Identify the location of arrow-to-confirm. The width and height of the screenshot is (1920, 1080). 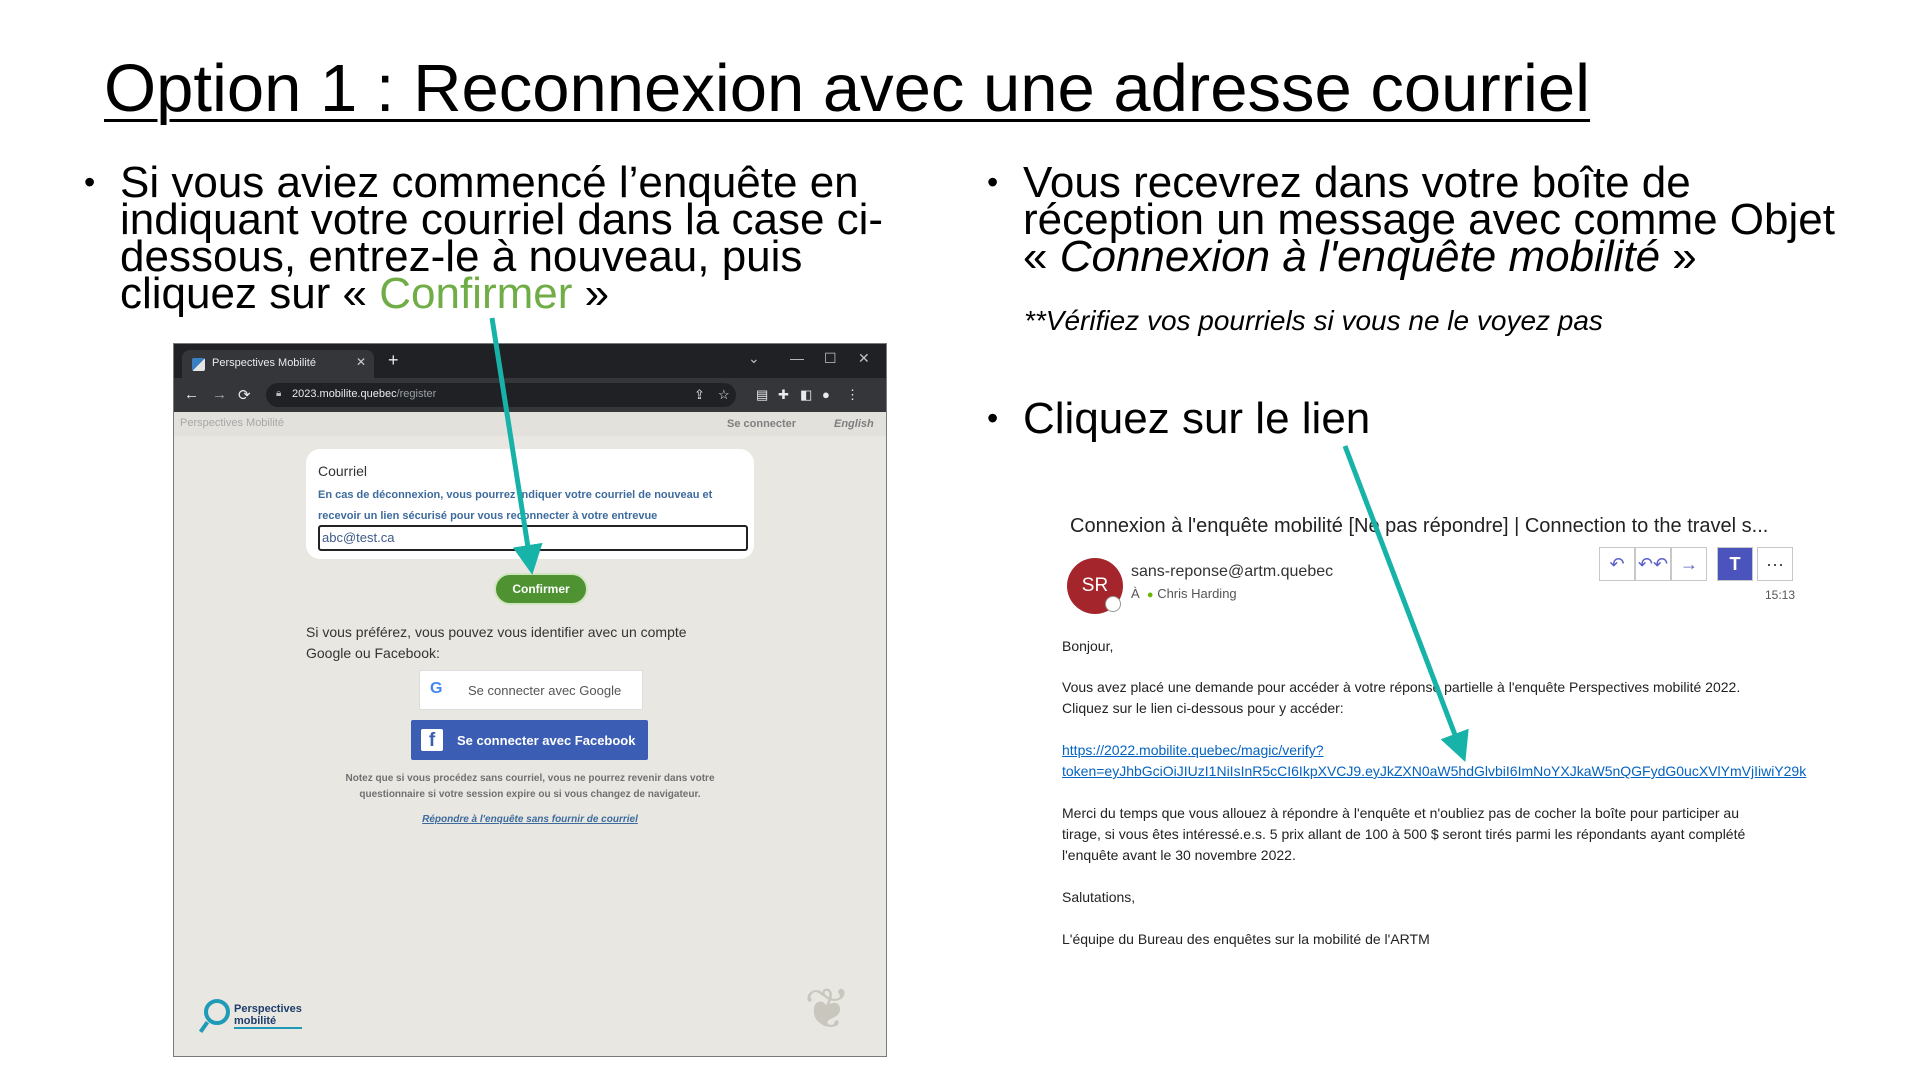
(516, 446).